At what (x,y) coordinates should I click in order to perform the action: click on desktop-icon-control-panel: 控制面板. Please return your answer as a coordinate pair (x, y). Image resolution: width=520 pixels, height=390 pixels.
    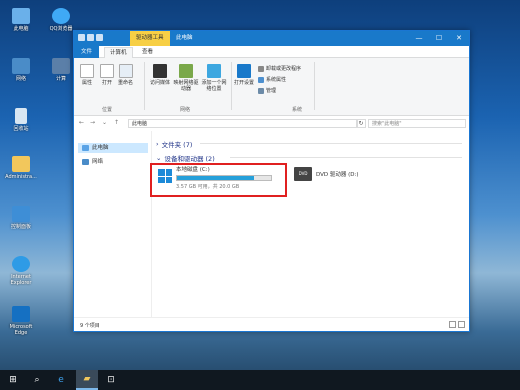
    Looking at the image, I should click on (21, 218).